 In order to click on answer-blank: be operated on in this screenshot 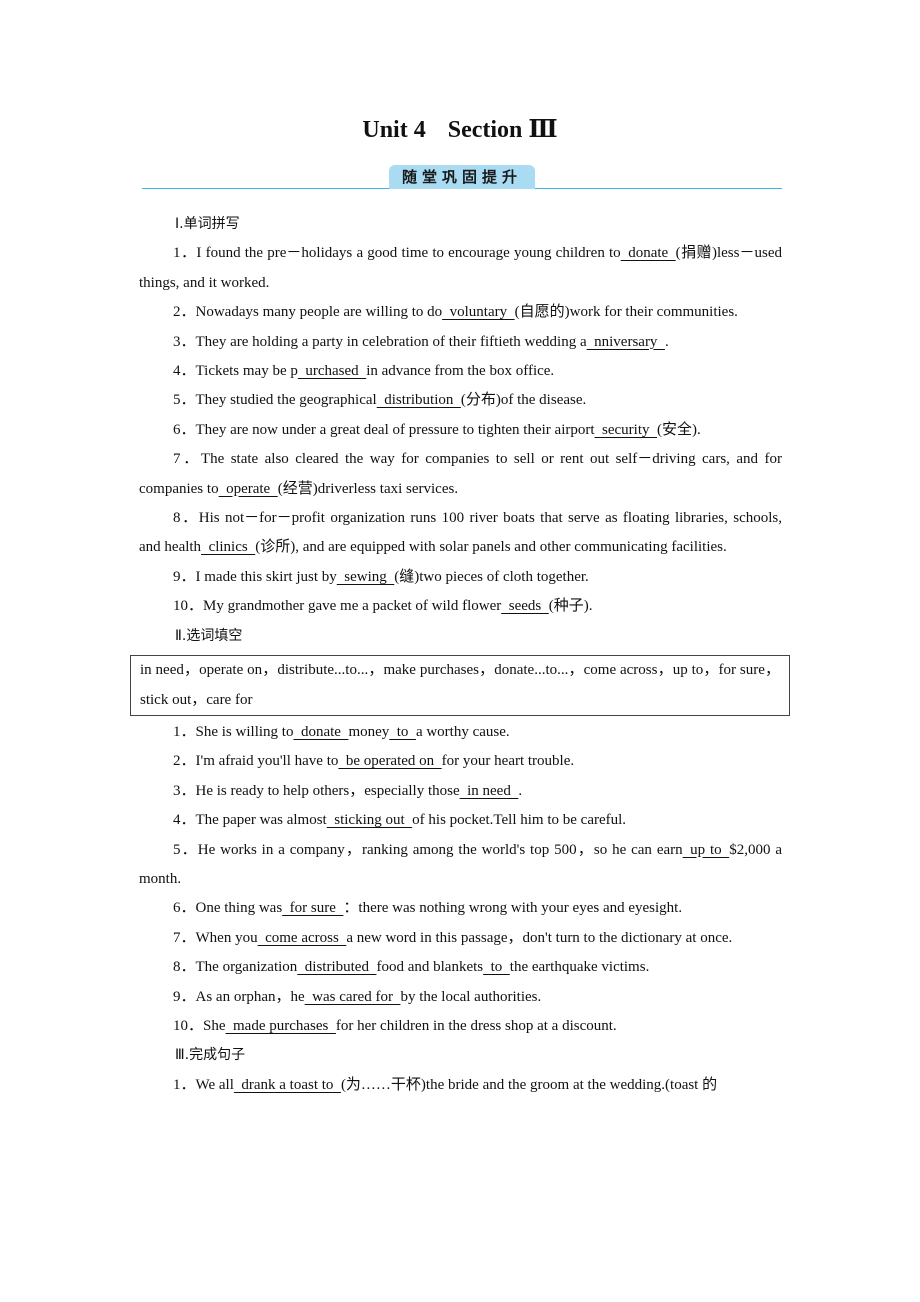, I will do `click(390, 761)`.